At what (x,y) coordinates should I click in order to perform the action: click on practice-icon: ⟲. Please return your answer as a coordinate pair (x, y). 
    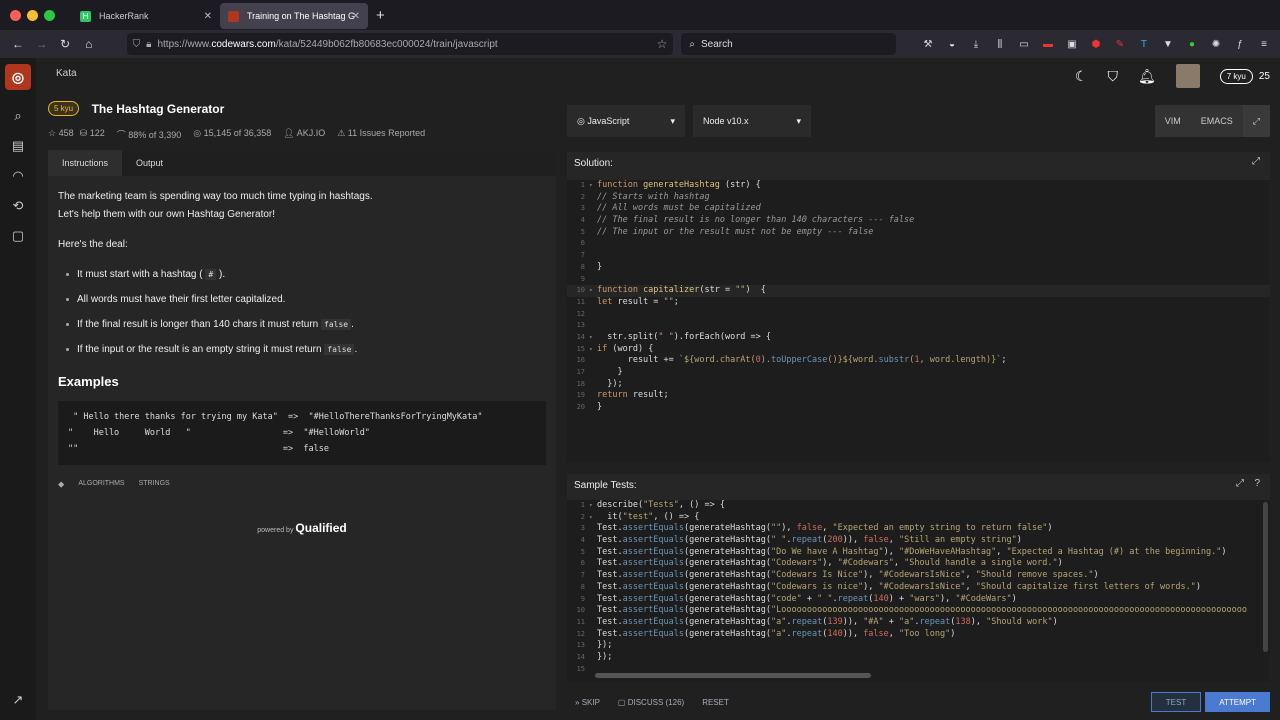
    Looking at the image, I should click on (18, 206).